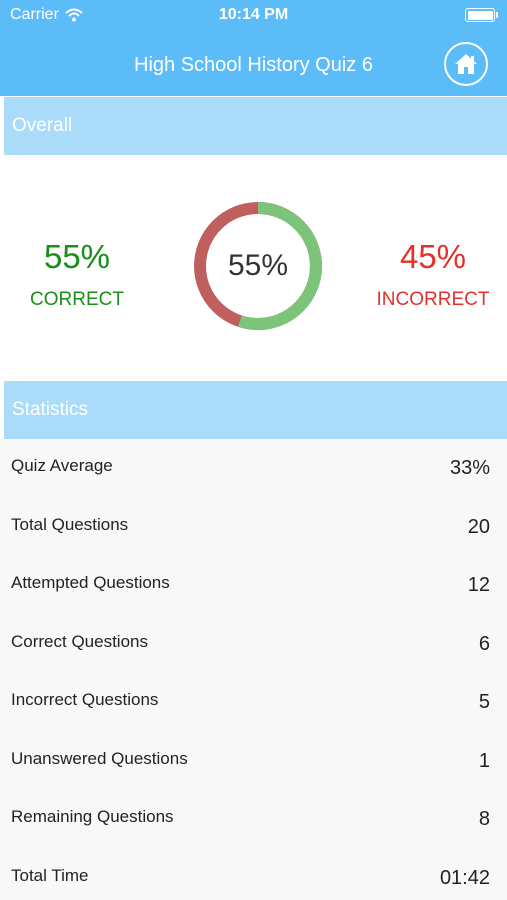  What do you see at coordinates (253, 644) in the screenshot?
I see `statistics-row: Correct Questions 6` at bounding box center [253, 644].